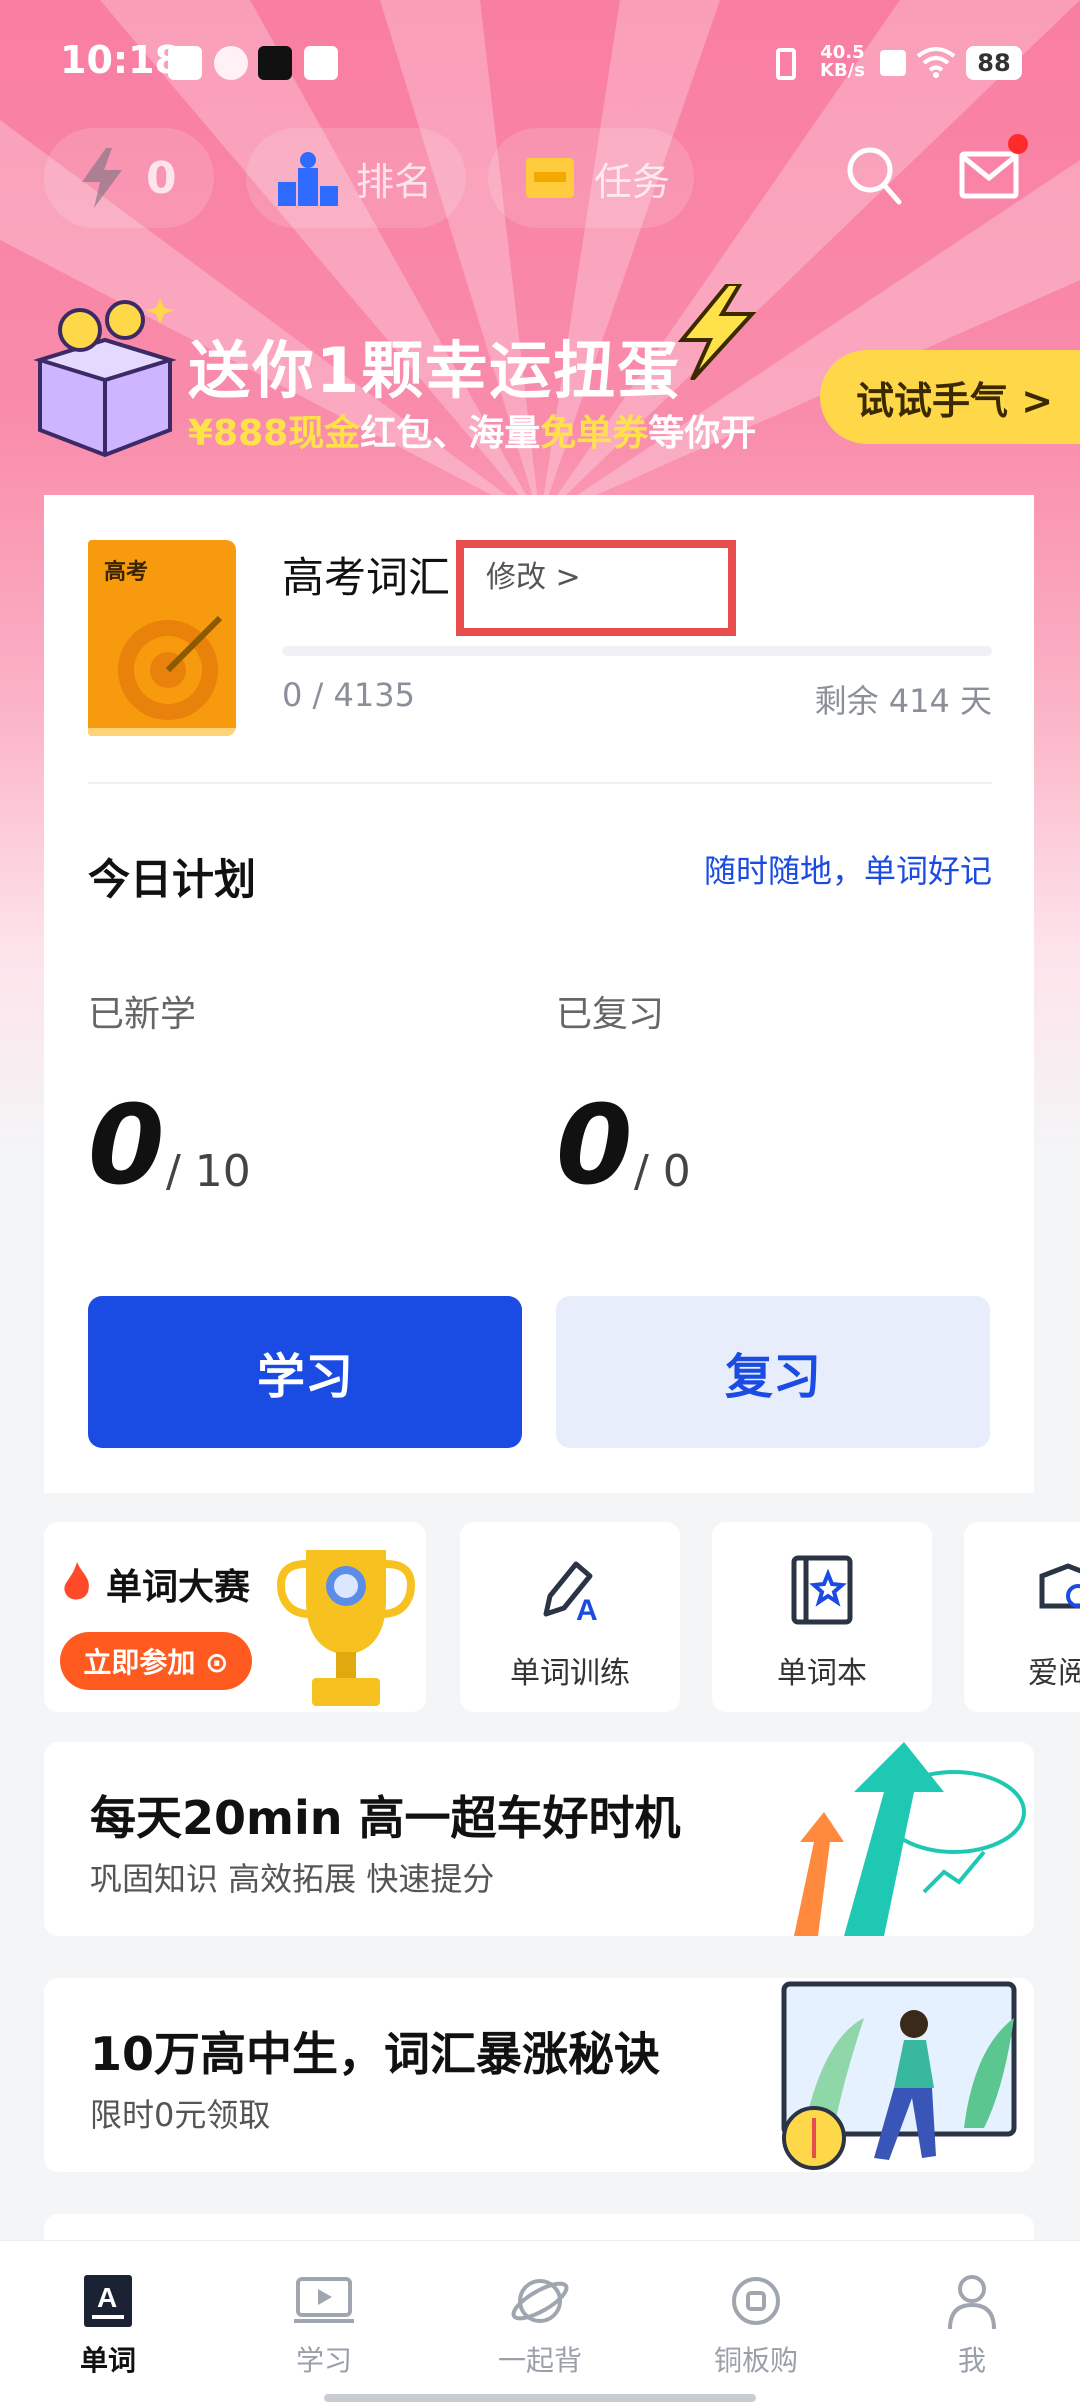  I want to click on new-learned-target: / 10, so click(208, 1171).